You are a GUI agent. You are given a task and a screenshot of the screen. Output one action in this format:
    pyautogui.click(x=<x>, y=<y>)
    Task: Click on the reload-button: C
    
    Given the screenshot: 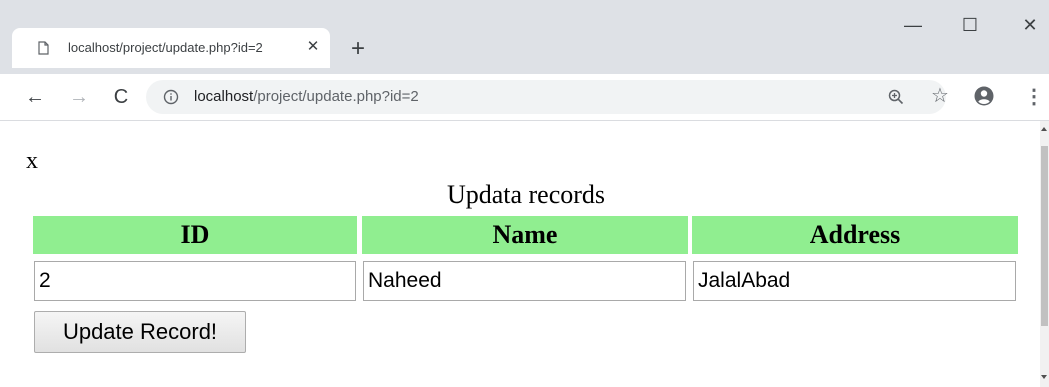 What is the action you would take?
    pyautogui.click(x=121, y=97)
    